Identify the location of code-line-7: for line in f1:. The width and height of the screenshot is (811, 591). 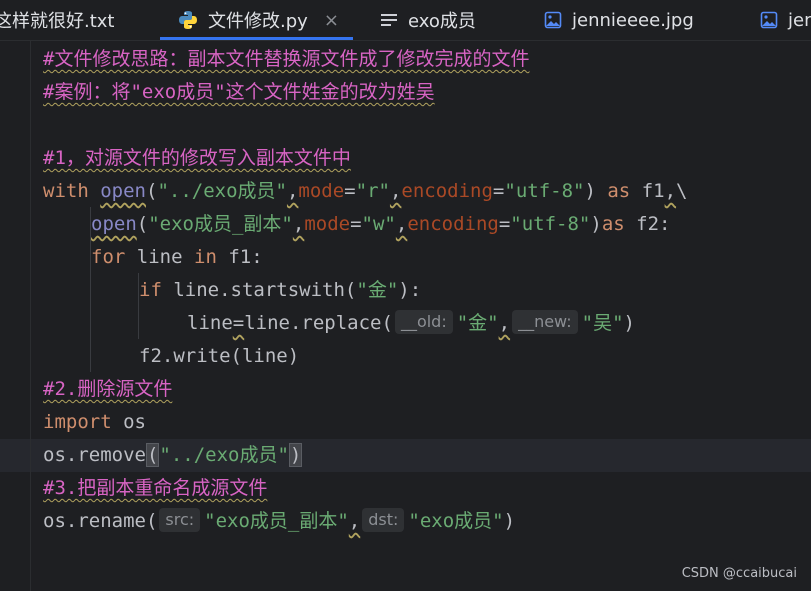
(177, 257).